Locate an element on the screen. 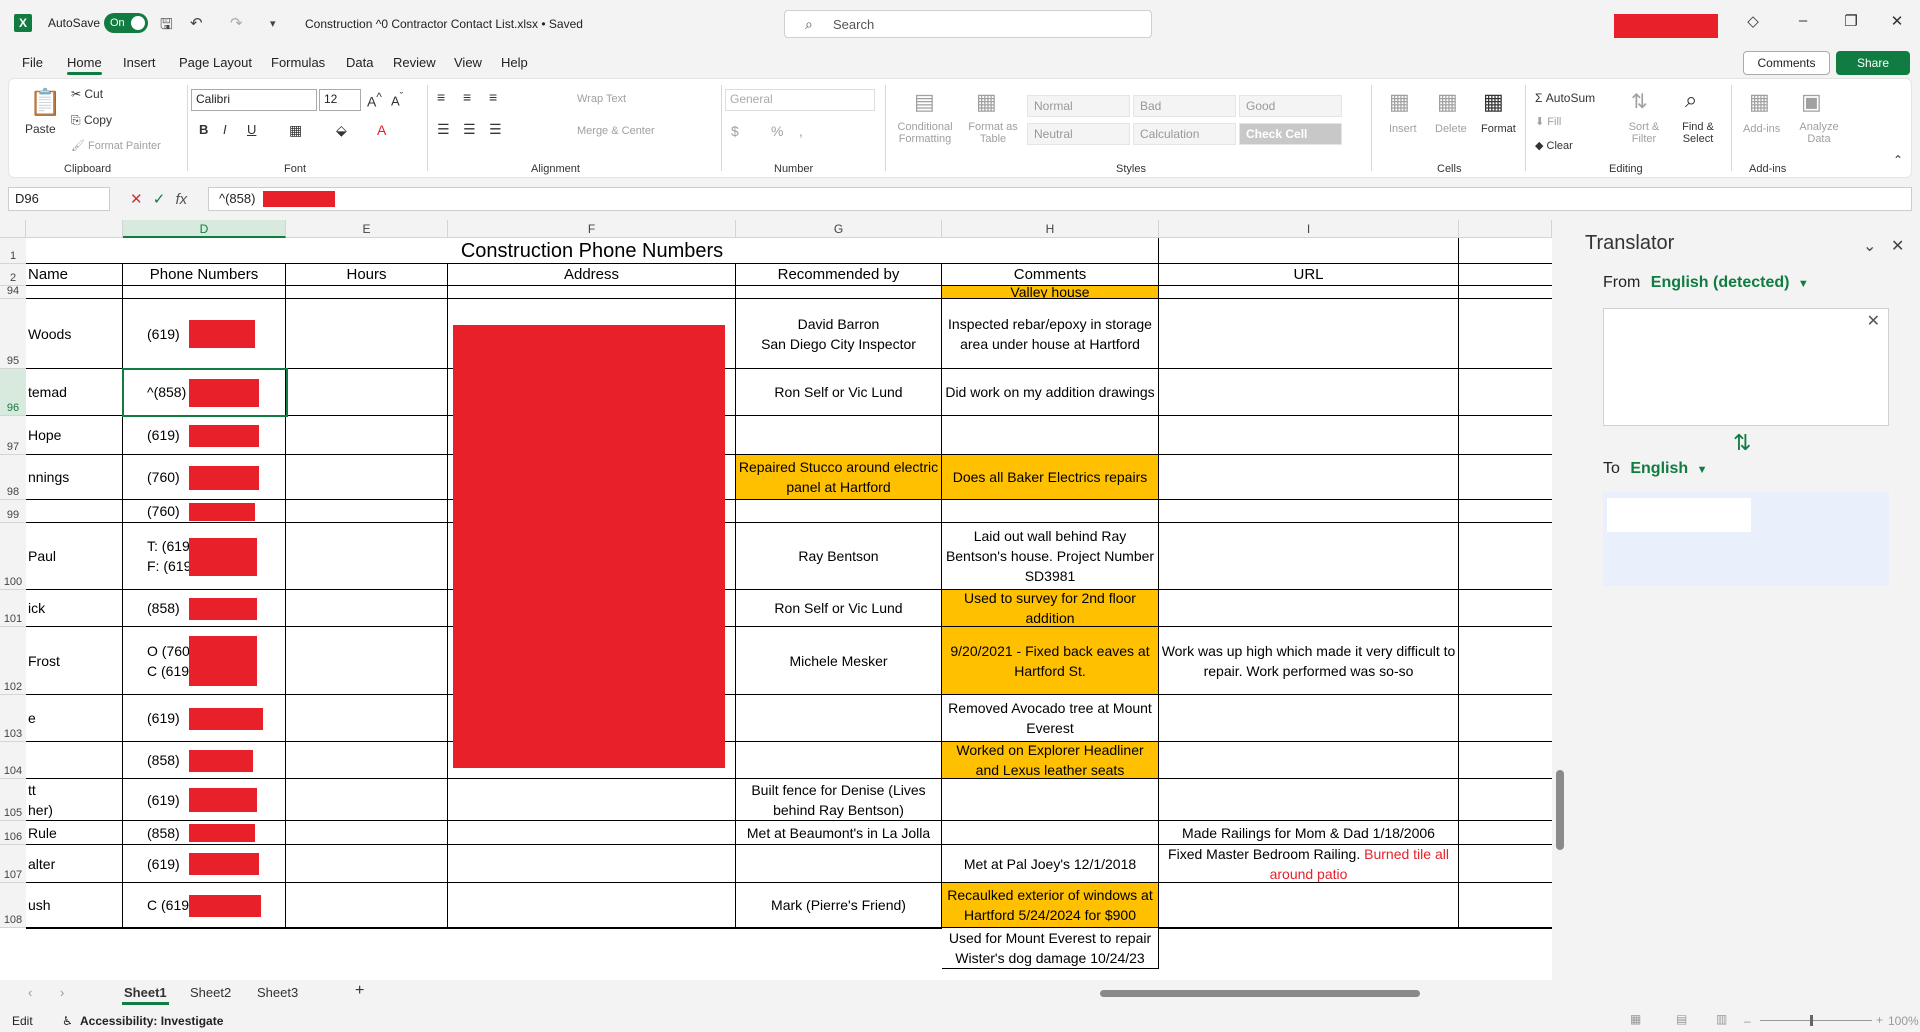  tab-page-layout: Page Layout is located at coordinates (215, 62).